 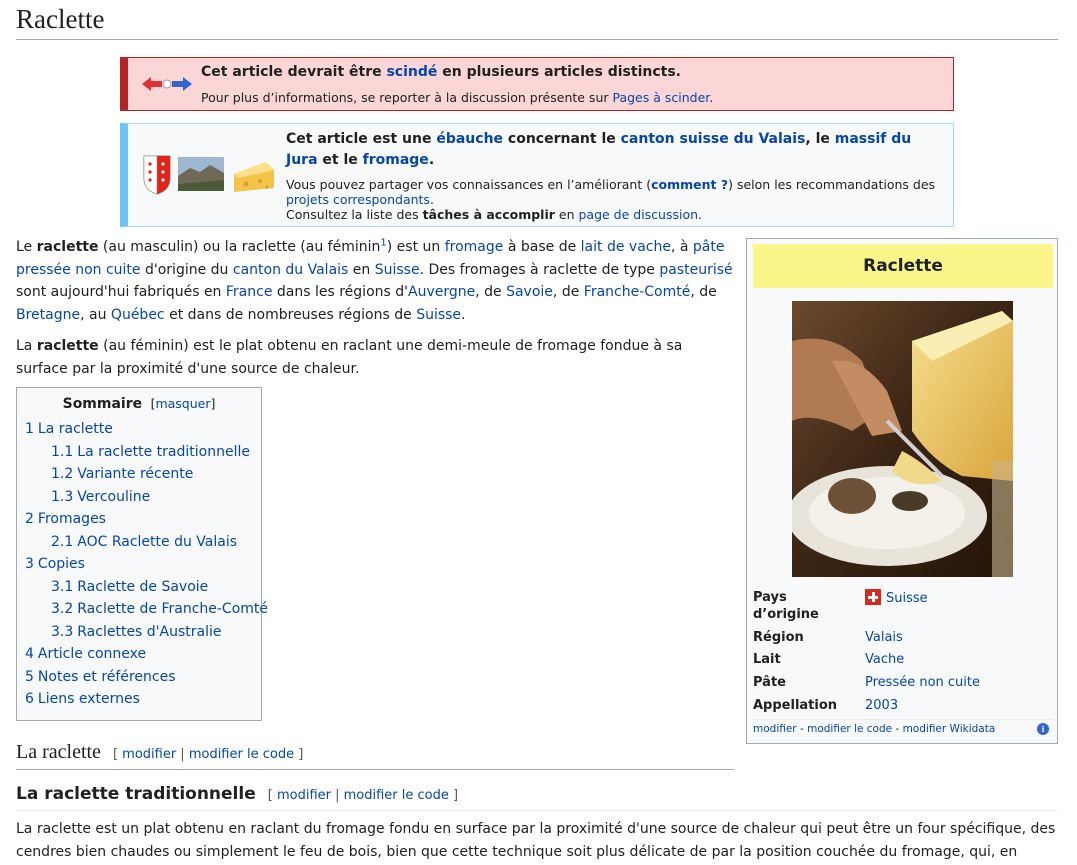 What do you see at coordinates (411, 72) in the screenshot?
I see `scinde-link: scindé` at bounding box center [411, 72].